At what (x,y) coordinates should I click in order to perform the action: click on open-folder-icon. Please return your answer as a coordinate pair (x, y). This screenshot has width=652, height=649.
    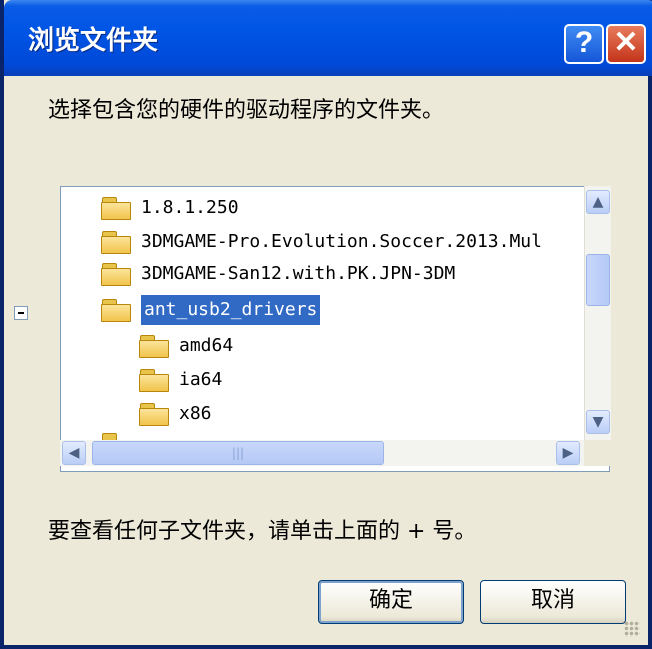
    Looking at the image, I should click on (116, 310).